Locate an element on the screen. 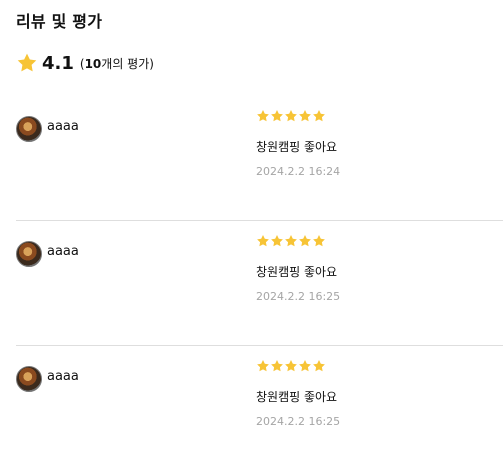  average-rating: 4.1 is located at coordinates (58, 63).